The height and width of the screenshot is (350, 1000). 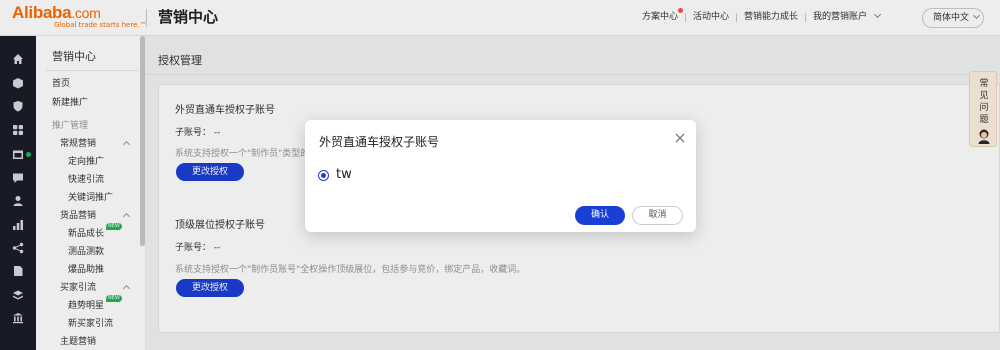 What do you see at coordinates (500, 176) in the screenshot?
I see `auth-dialog: 外贸直通车授权子账号 tw 确认 取消` at bounding box center [500, 176].